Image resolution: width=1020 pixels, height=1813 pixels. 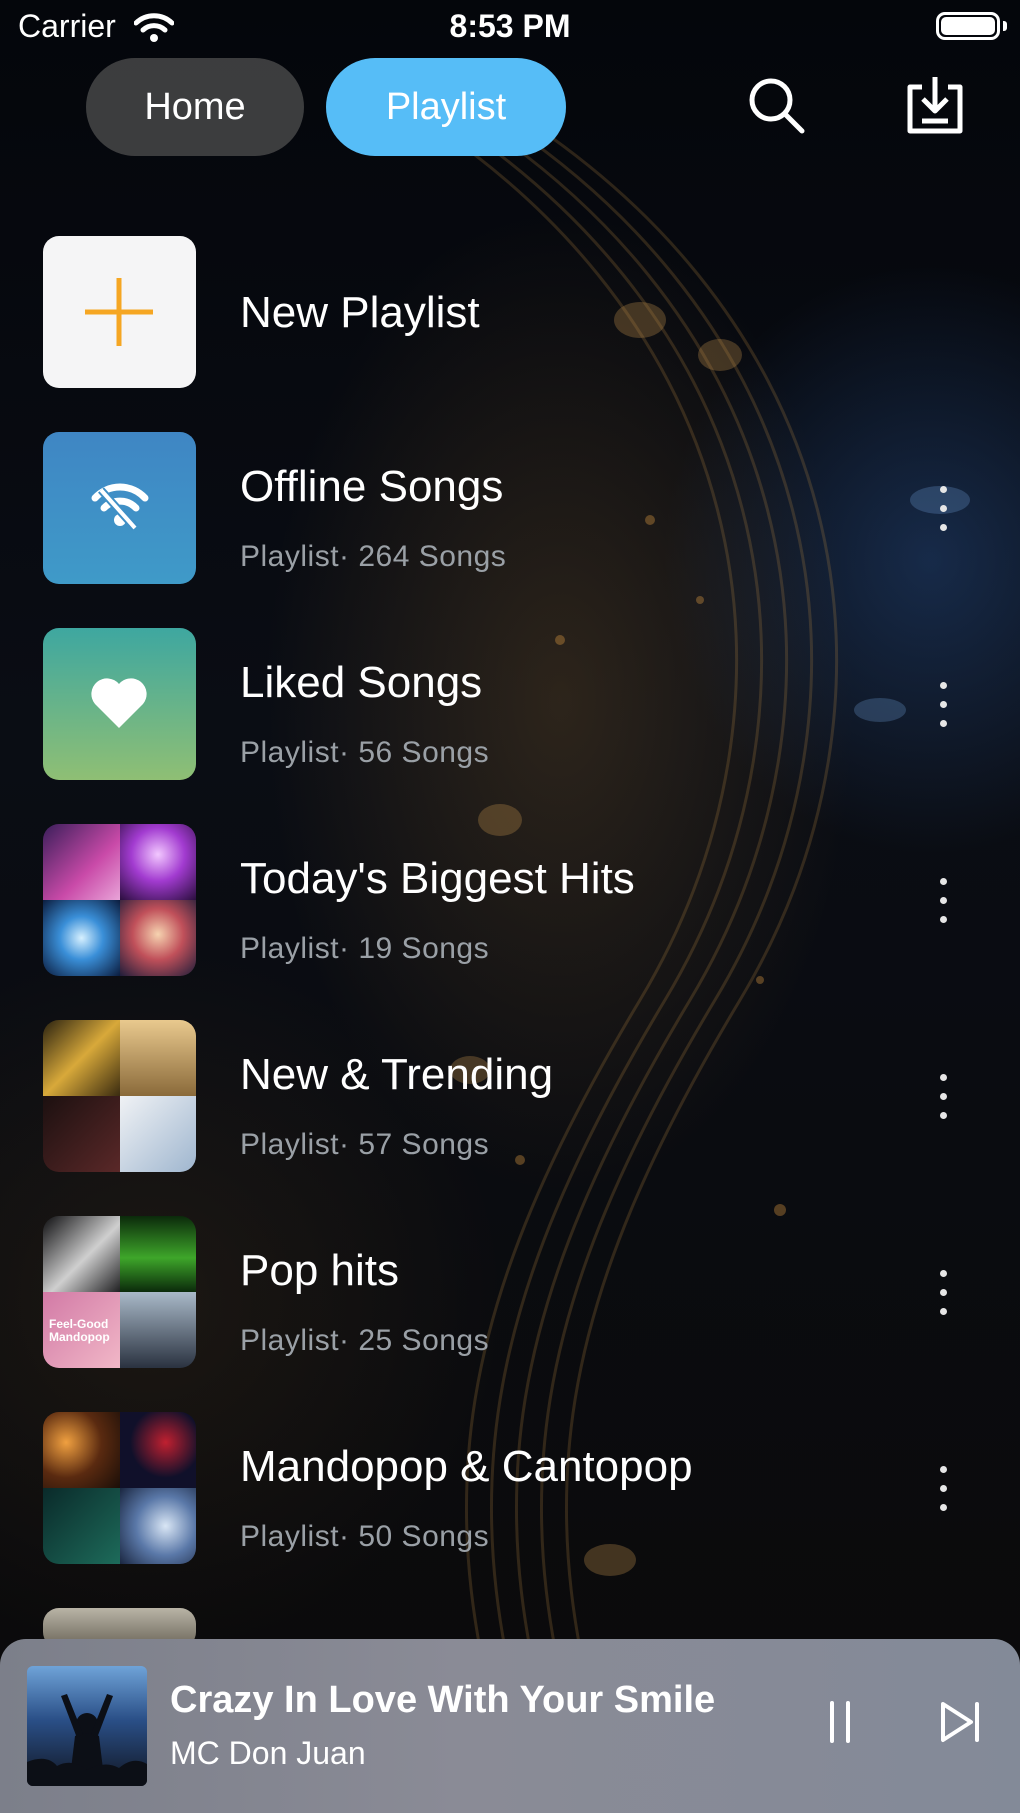 I want to click on next-track-icon, so click(x=960, y=1724).